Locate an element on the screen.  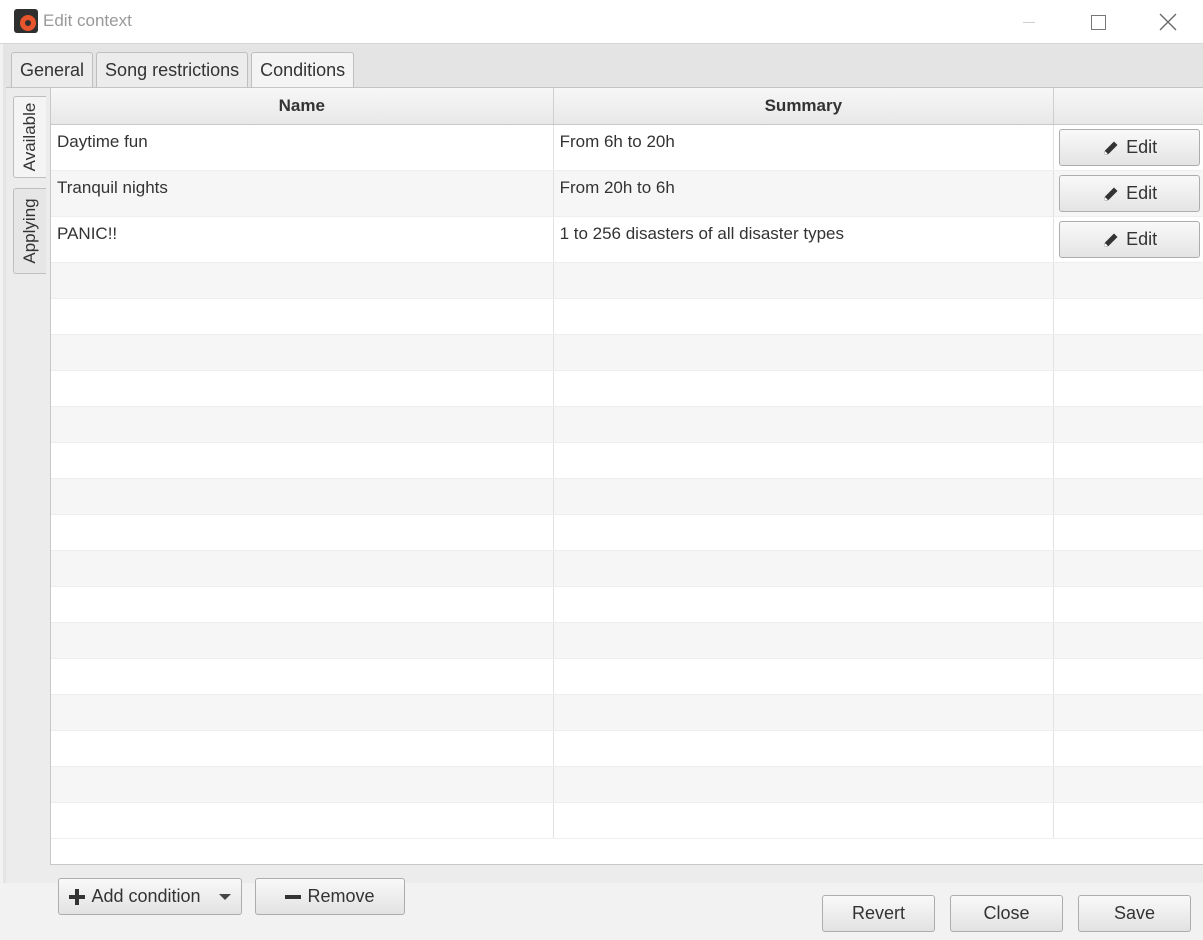
table-row: Daytime fun From 6h to 20h Edit is located at coordinates (627, 148).